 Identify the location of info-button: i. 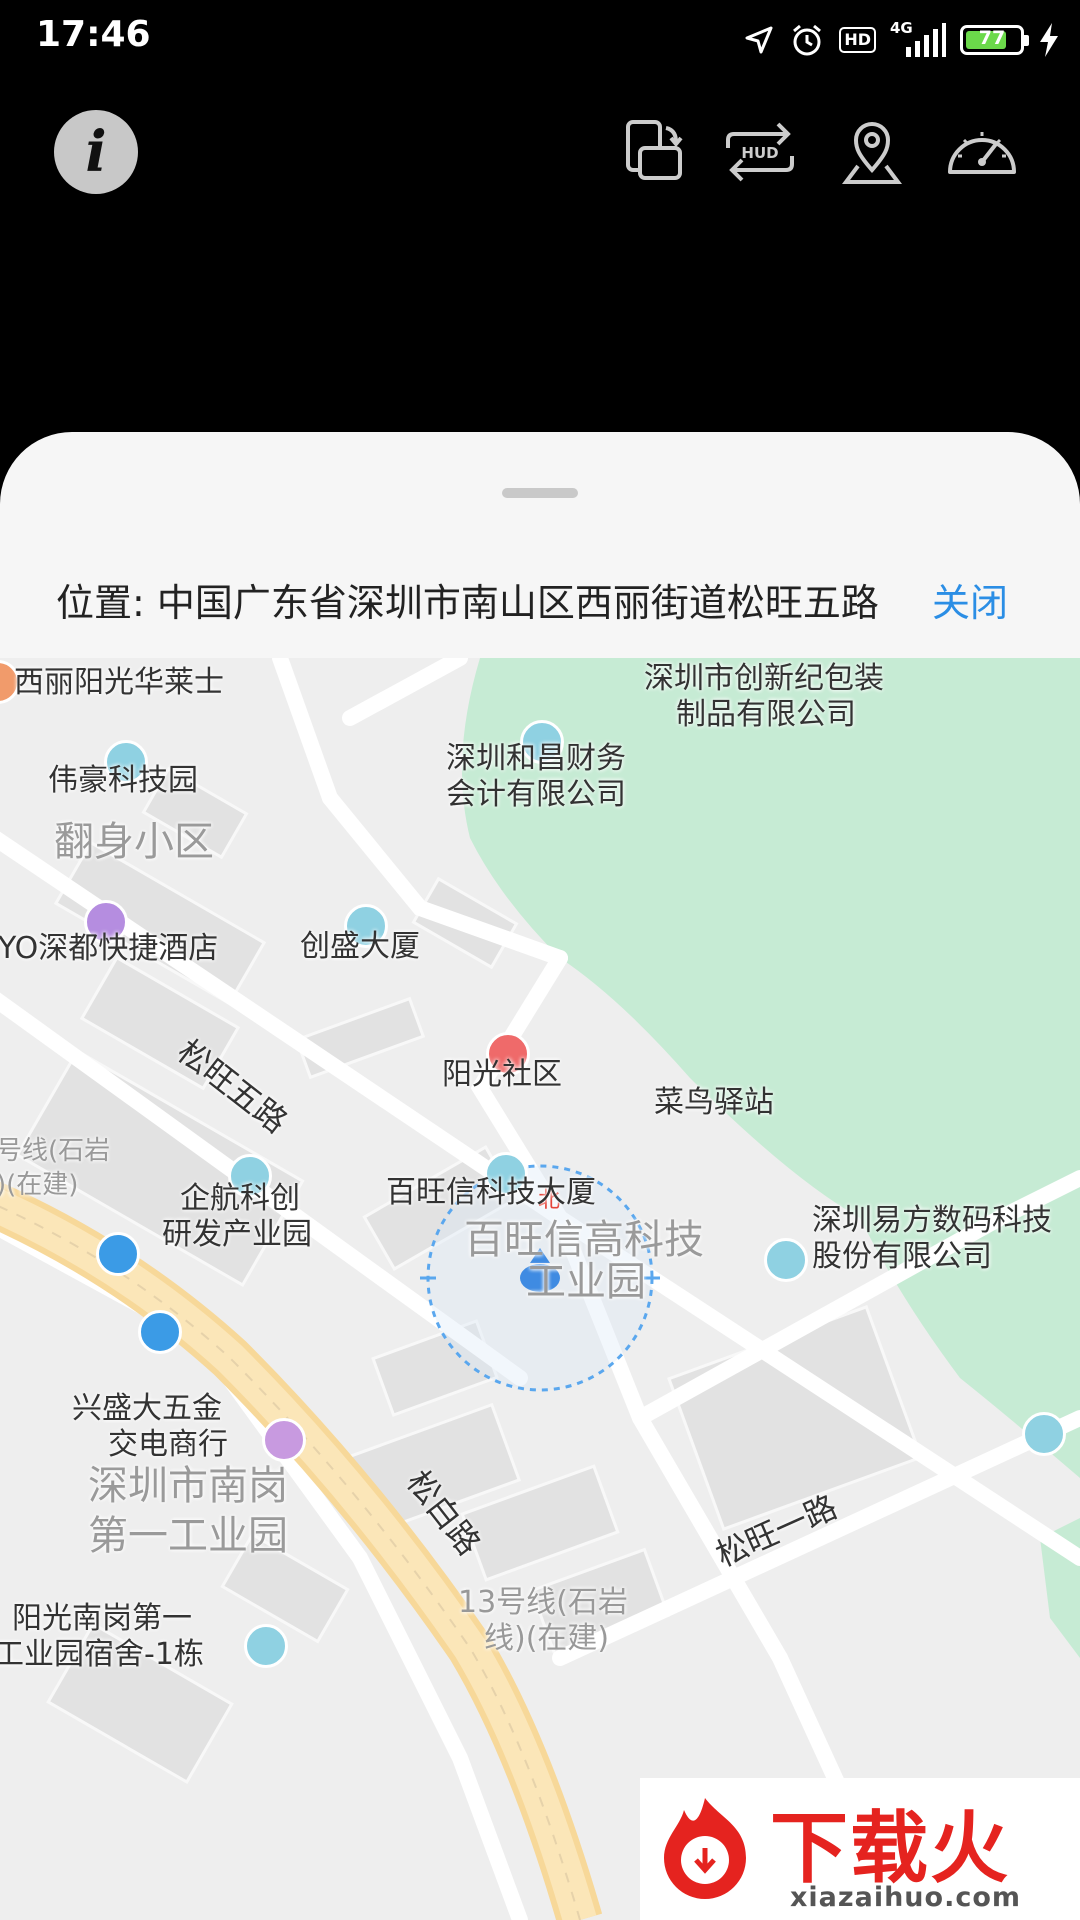
(96, 152).